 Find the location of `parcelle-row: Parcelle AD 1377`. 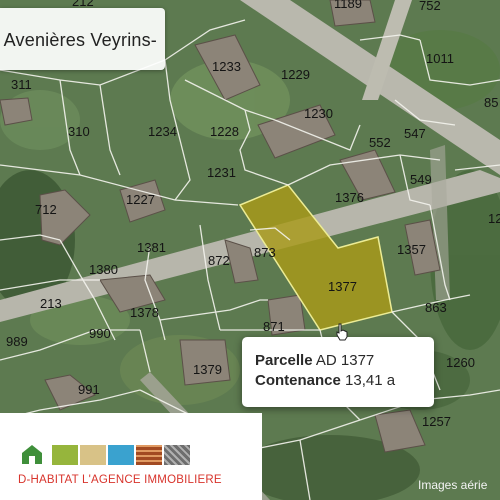

parcelle-row: Parcelle AD 1377 is located at coordinates (314, 360).